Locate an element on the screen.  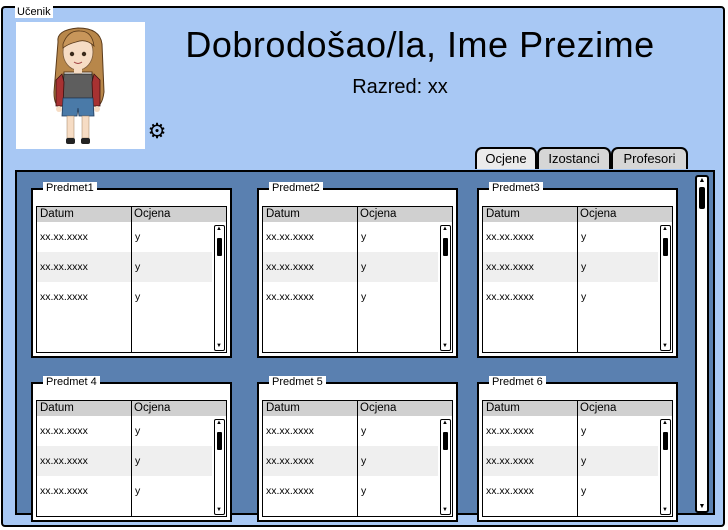
student-avatar is located at coordinates (80, 85).